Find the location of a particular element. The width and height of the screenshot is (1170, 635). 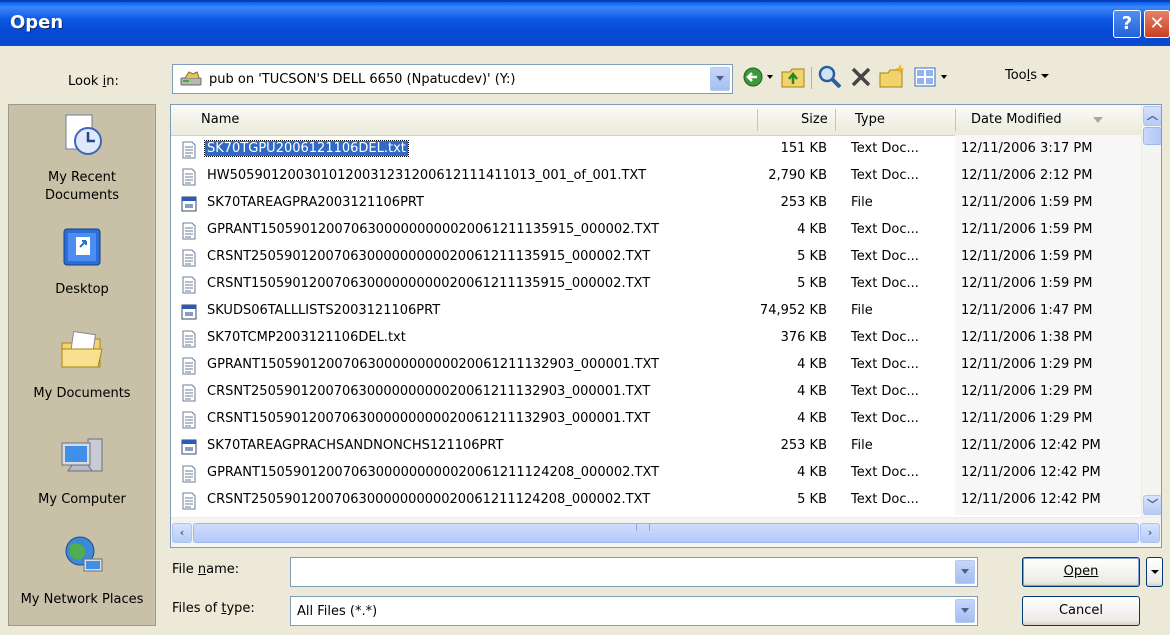

file-size-cell: 151 KB is located at coordinates (803, 148).